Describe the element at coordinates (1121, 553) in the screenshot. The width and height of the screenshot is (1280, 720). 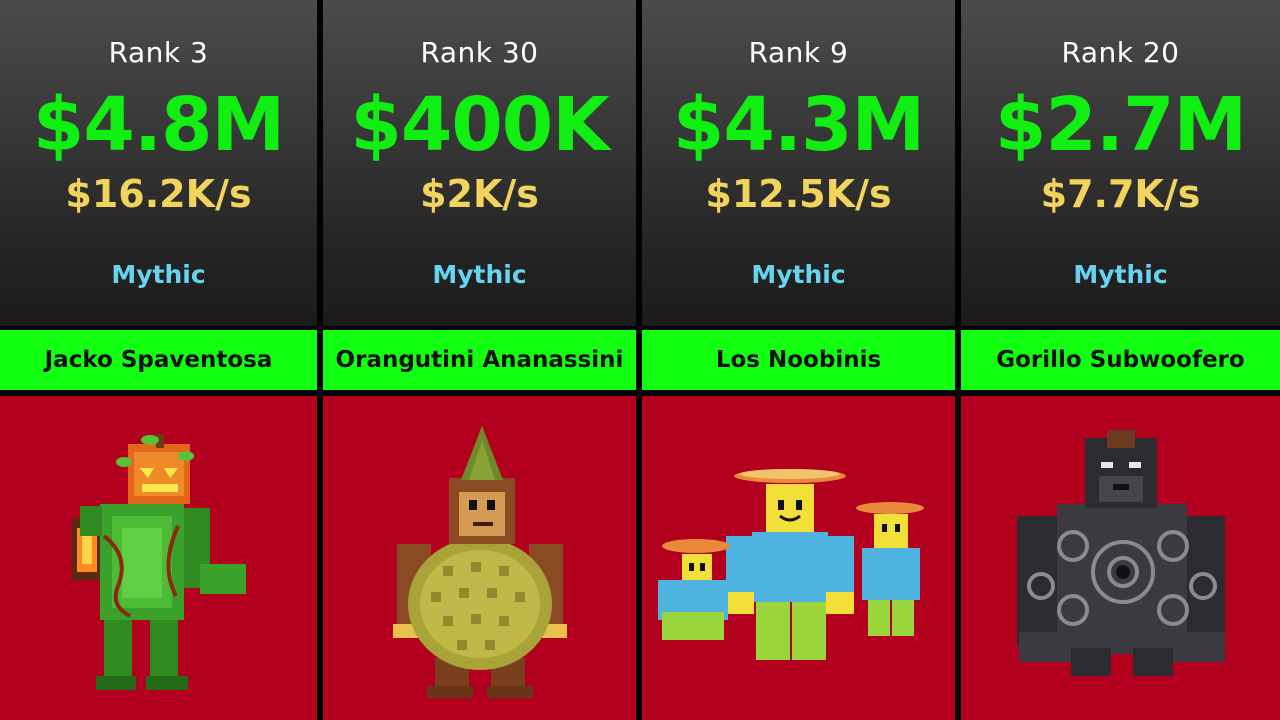
I see `subwoofer-gorilla-figure` at that location.